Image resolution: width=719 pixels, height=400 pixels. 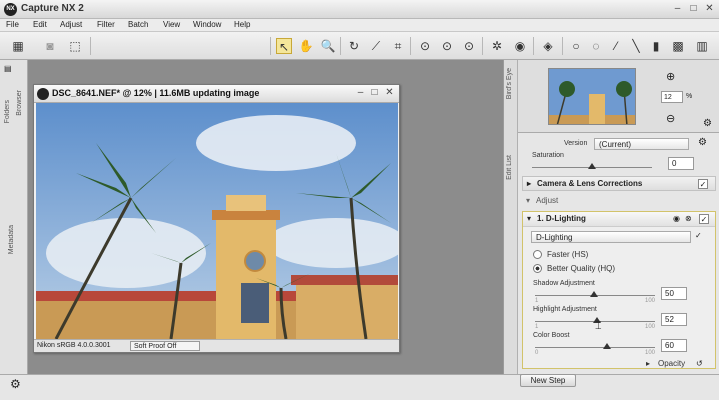 I want to click on shadow-input: 50, so click(x=674, y=293).